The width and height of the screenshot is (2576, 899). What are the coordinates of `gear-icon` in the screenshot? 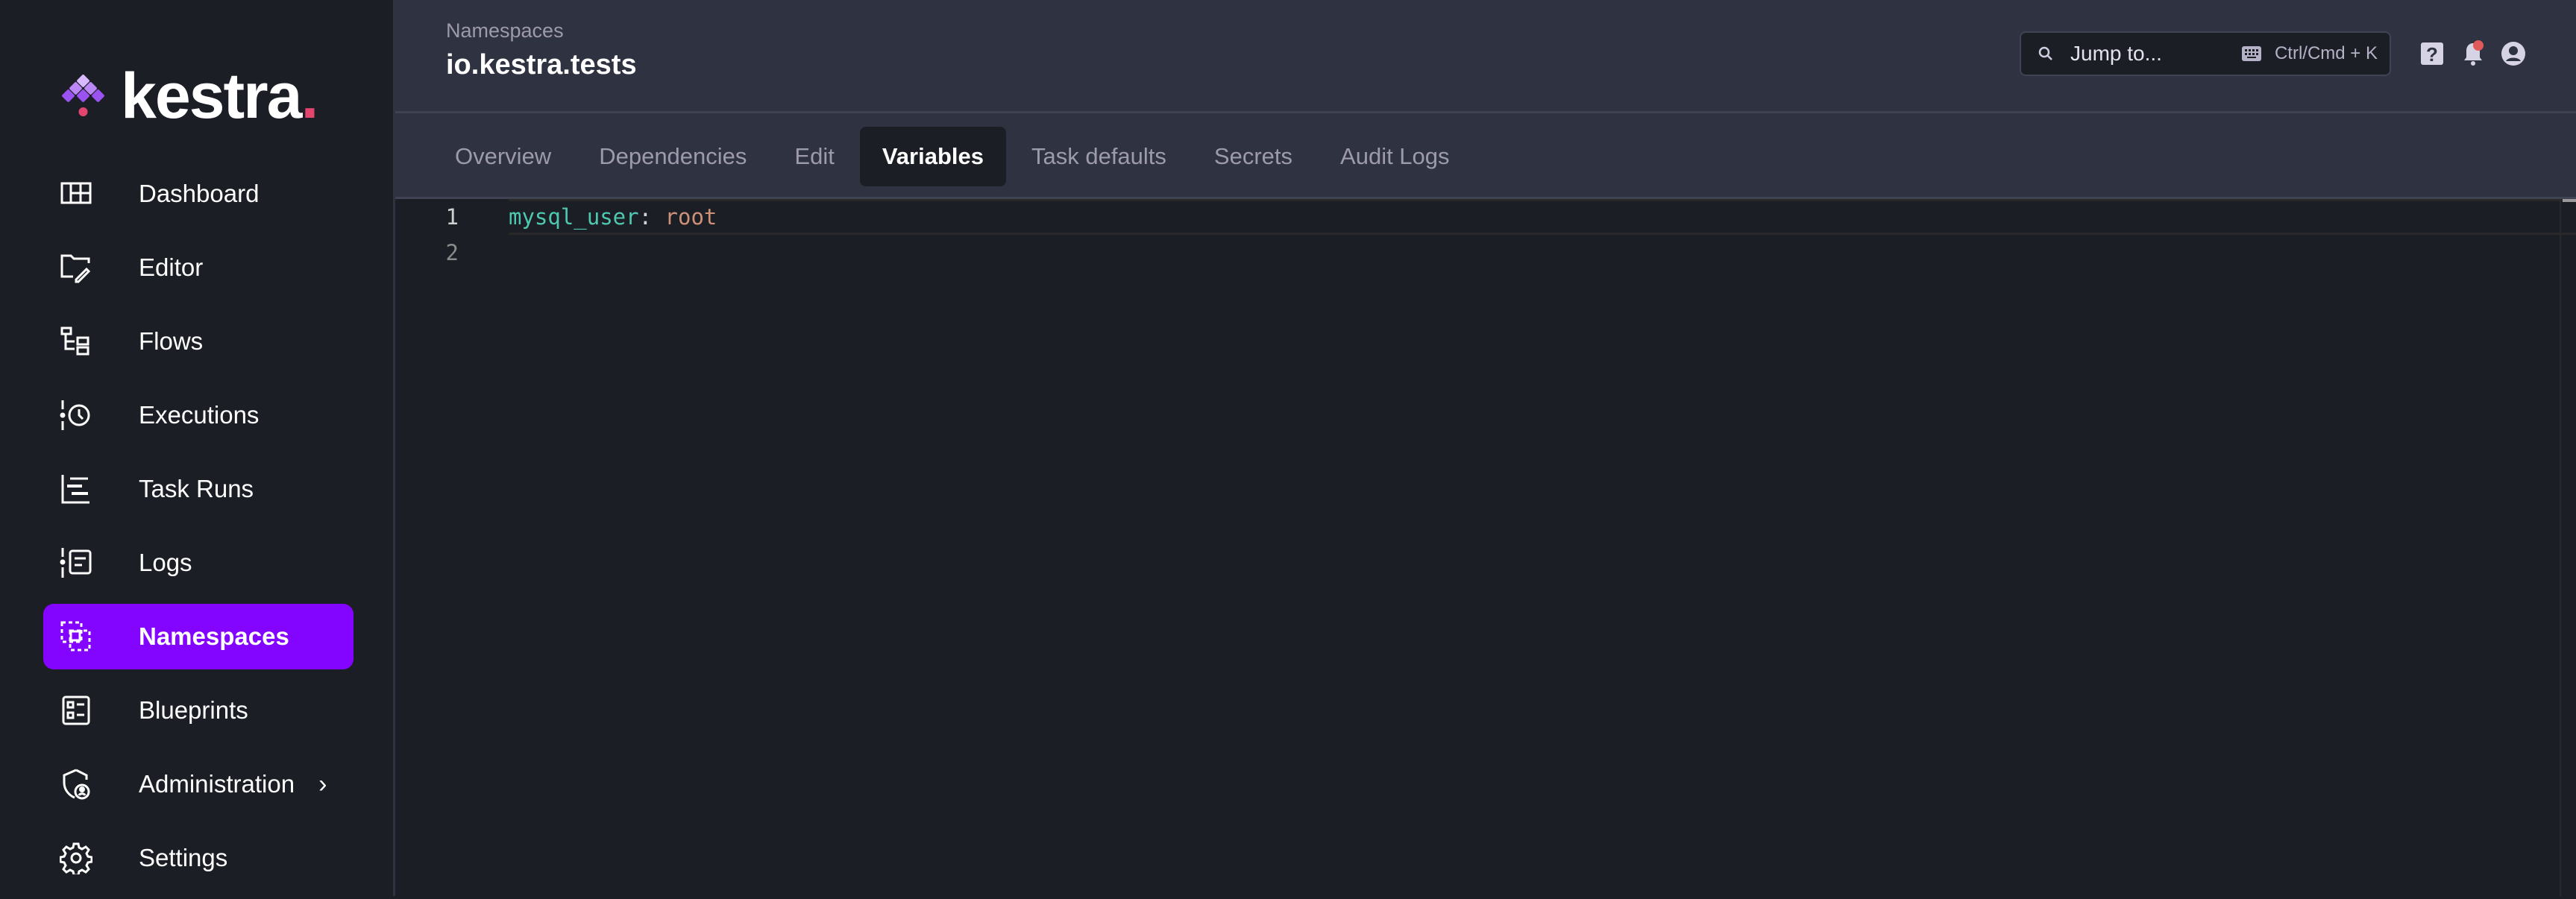 It's located at (76, 858).